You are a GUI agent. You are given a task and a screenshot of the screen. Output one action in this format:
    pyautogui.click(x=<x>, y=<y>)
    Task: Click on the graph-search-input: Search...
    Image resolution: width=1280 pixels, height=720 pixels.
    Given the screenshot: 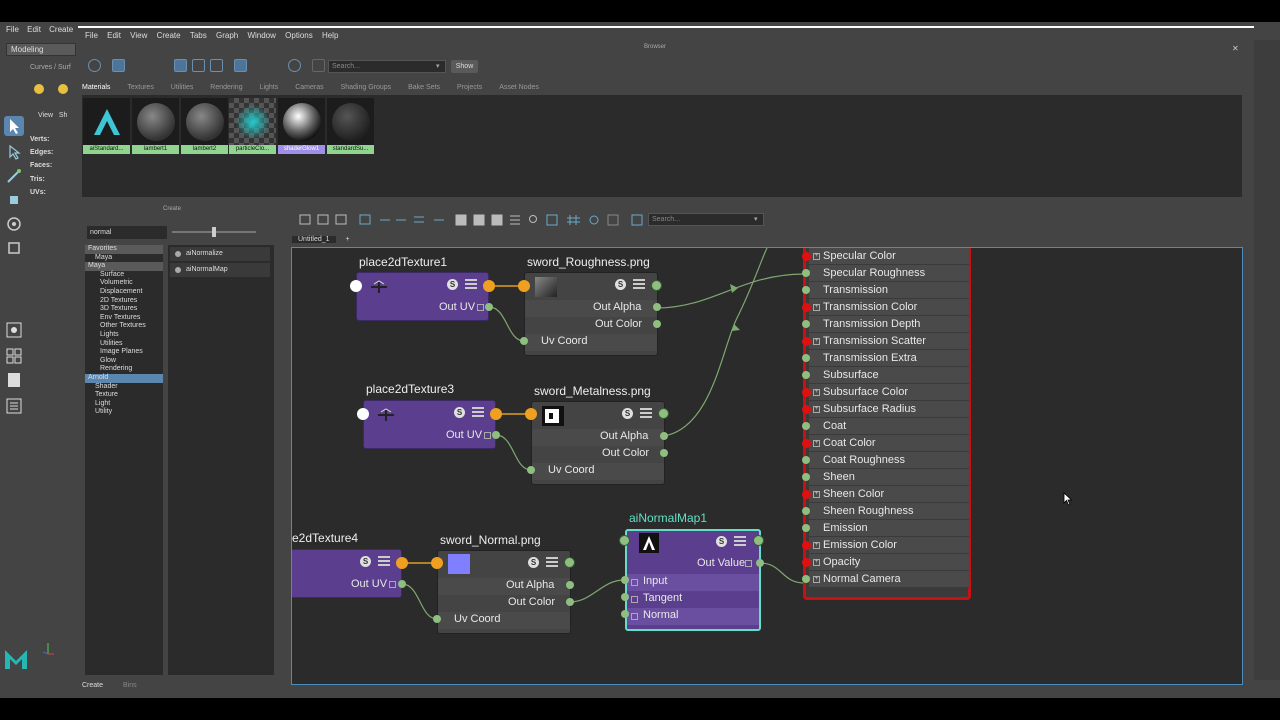 What is the action you would take?
    pyautogui.click(x=706, y=219)
    